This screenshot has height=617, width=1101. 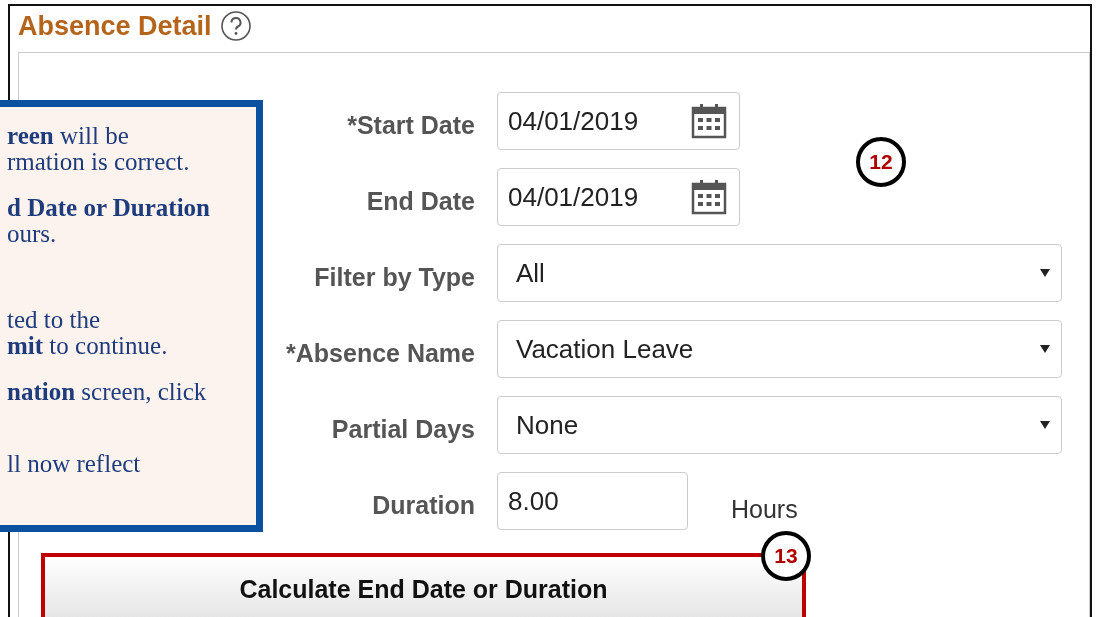 What do you see at coordinates (592, 501) in the screenshot?
I see `input-field: 8.00` at bounding box center [592, 501].